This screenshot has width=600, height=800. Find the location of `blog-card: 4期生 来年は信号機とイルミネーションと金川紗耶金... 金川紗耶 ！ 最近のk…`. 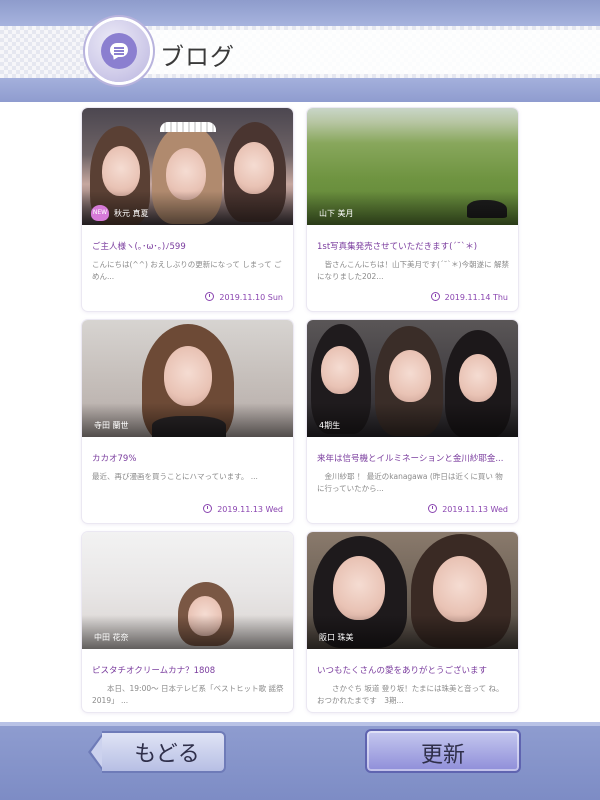

blog-card: 4期生 来年は信号機とイルミネーションと金川紗耶金... 金川紗耶 ！ 最近のk… is located at coordinates (412, 421).